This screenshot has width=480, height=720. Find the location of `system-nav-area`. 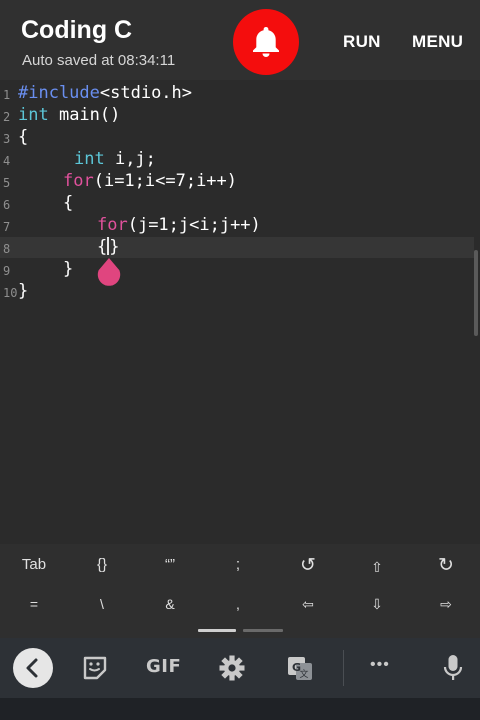

system-nav-area is located at coordinates (240, 709).